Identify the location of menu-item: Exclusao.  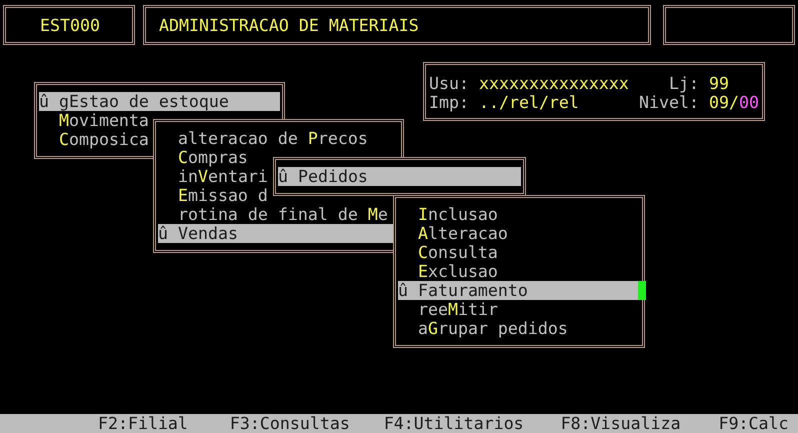
(519, 271).